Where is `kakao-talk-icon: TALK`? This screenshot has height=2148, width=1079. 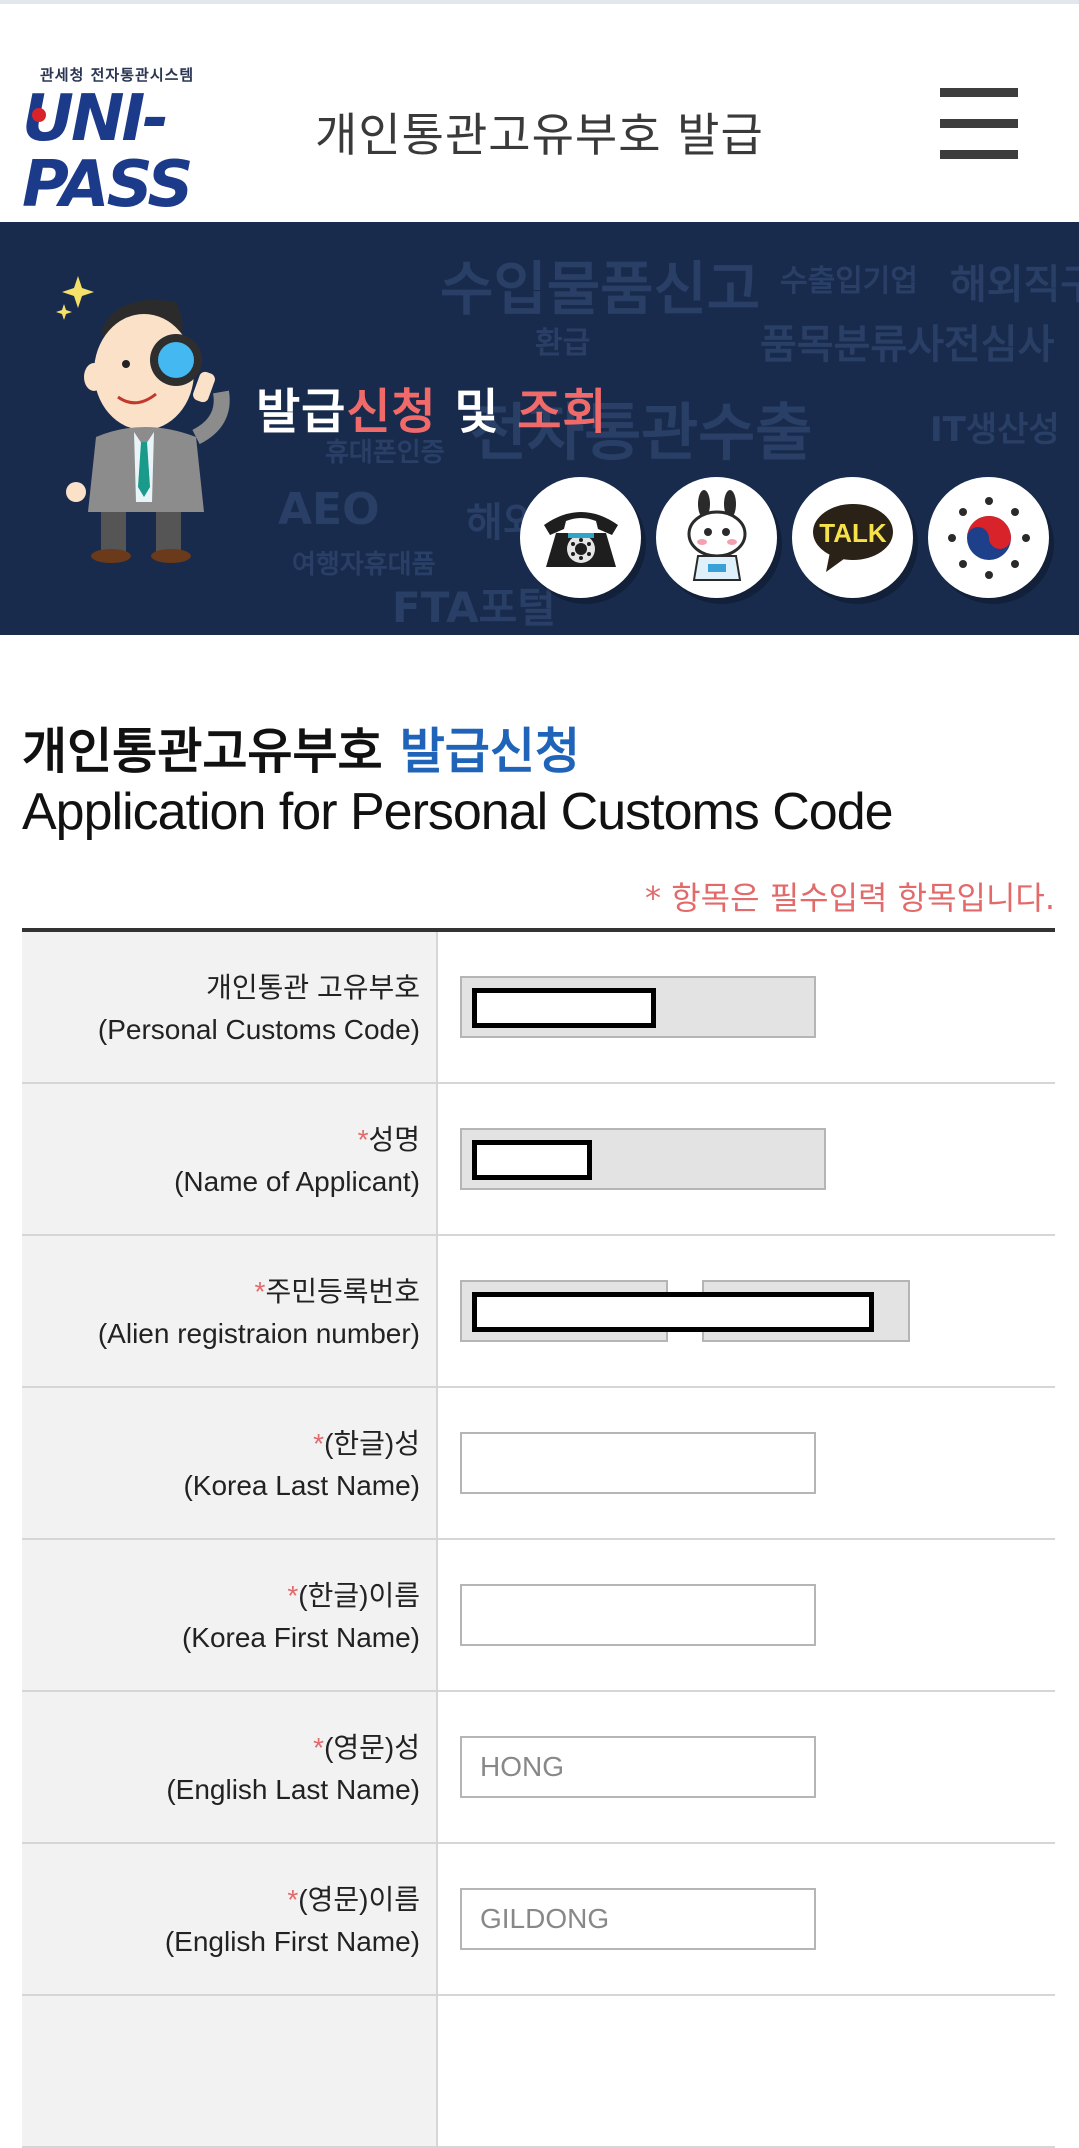
kakao-talk-icon: TALK is located at coordinates (852, 537).